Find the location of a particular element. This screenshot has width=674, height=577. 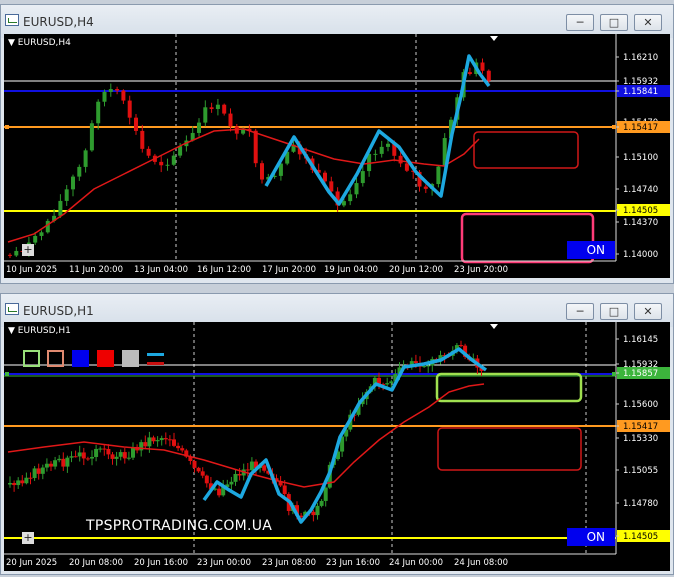

line-style-tool is located at coordinates (155, 359).